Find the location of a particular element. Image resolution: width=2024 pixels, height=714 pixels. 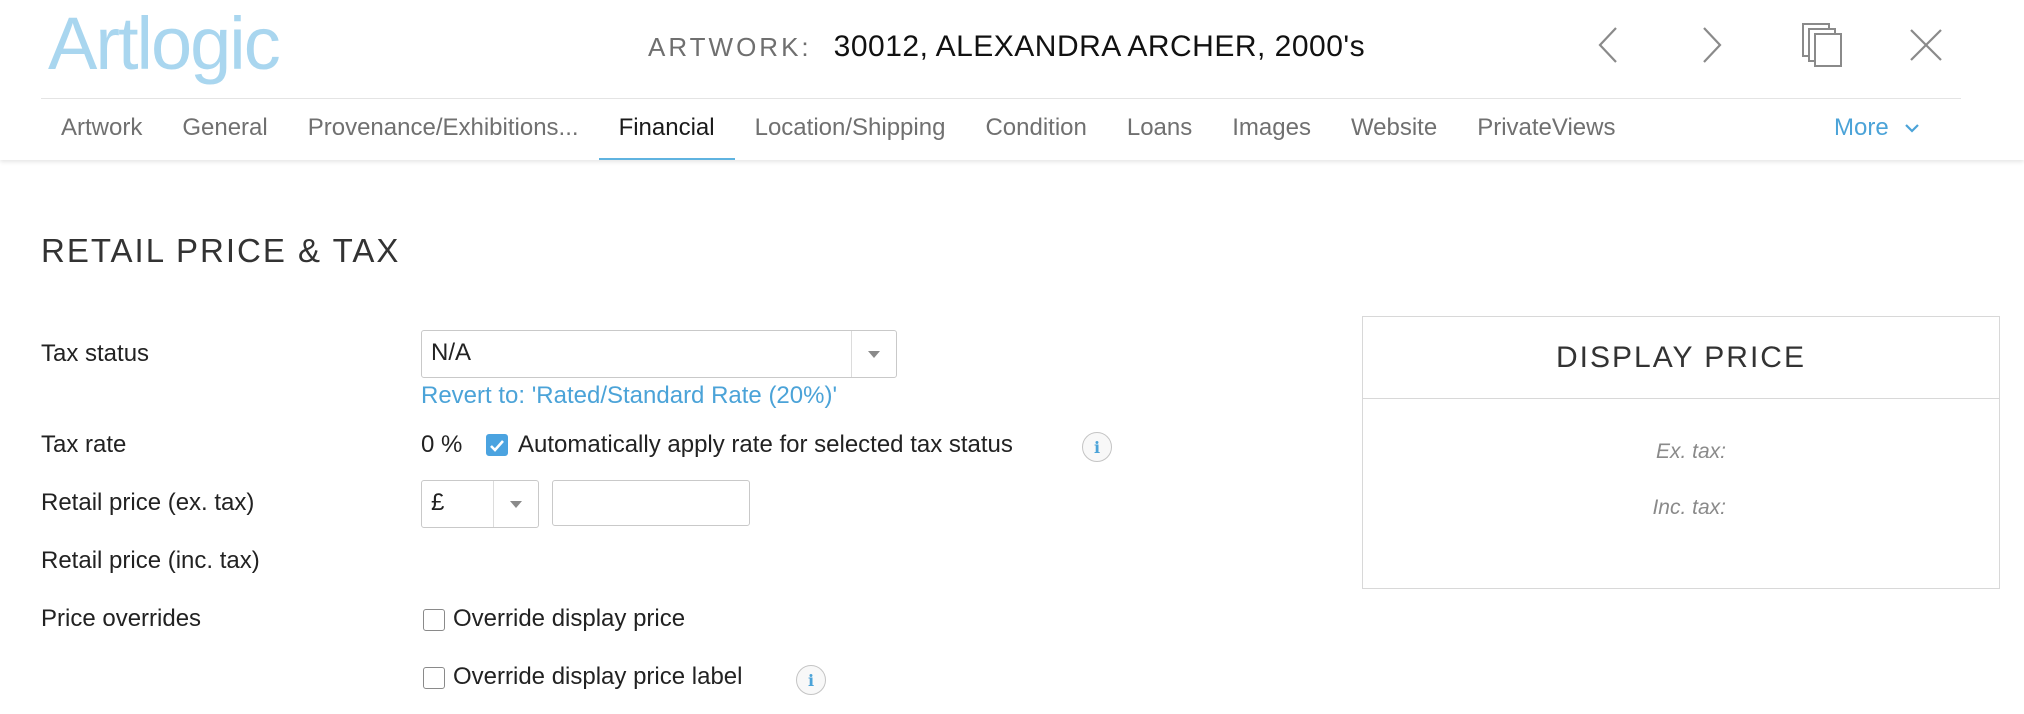

display-price-panel: DISPLAY PRICE Ex. tax: Inc. tax: is located at coordinates (1681, 452).